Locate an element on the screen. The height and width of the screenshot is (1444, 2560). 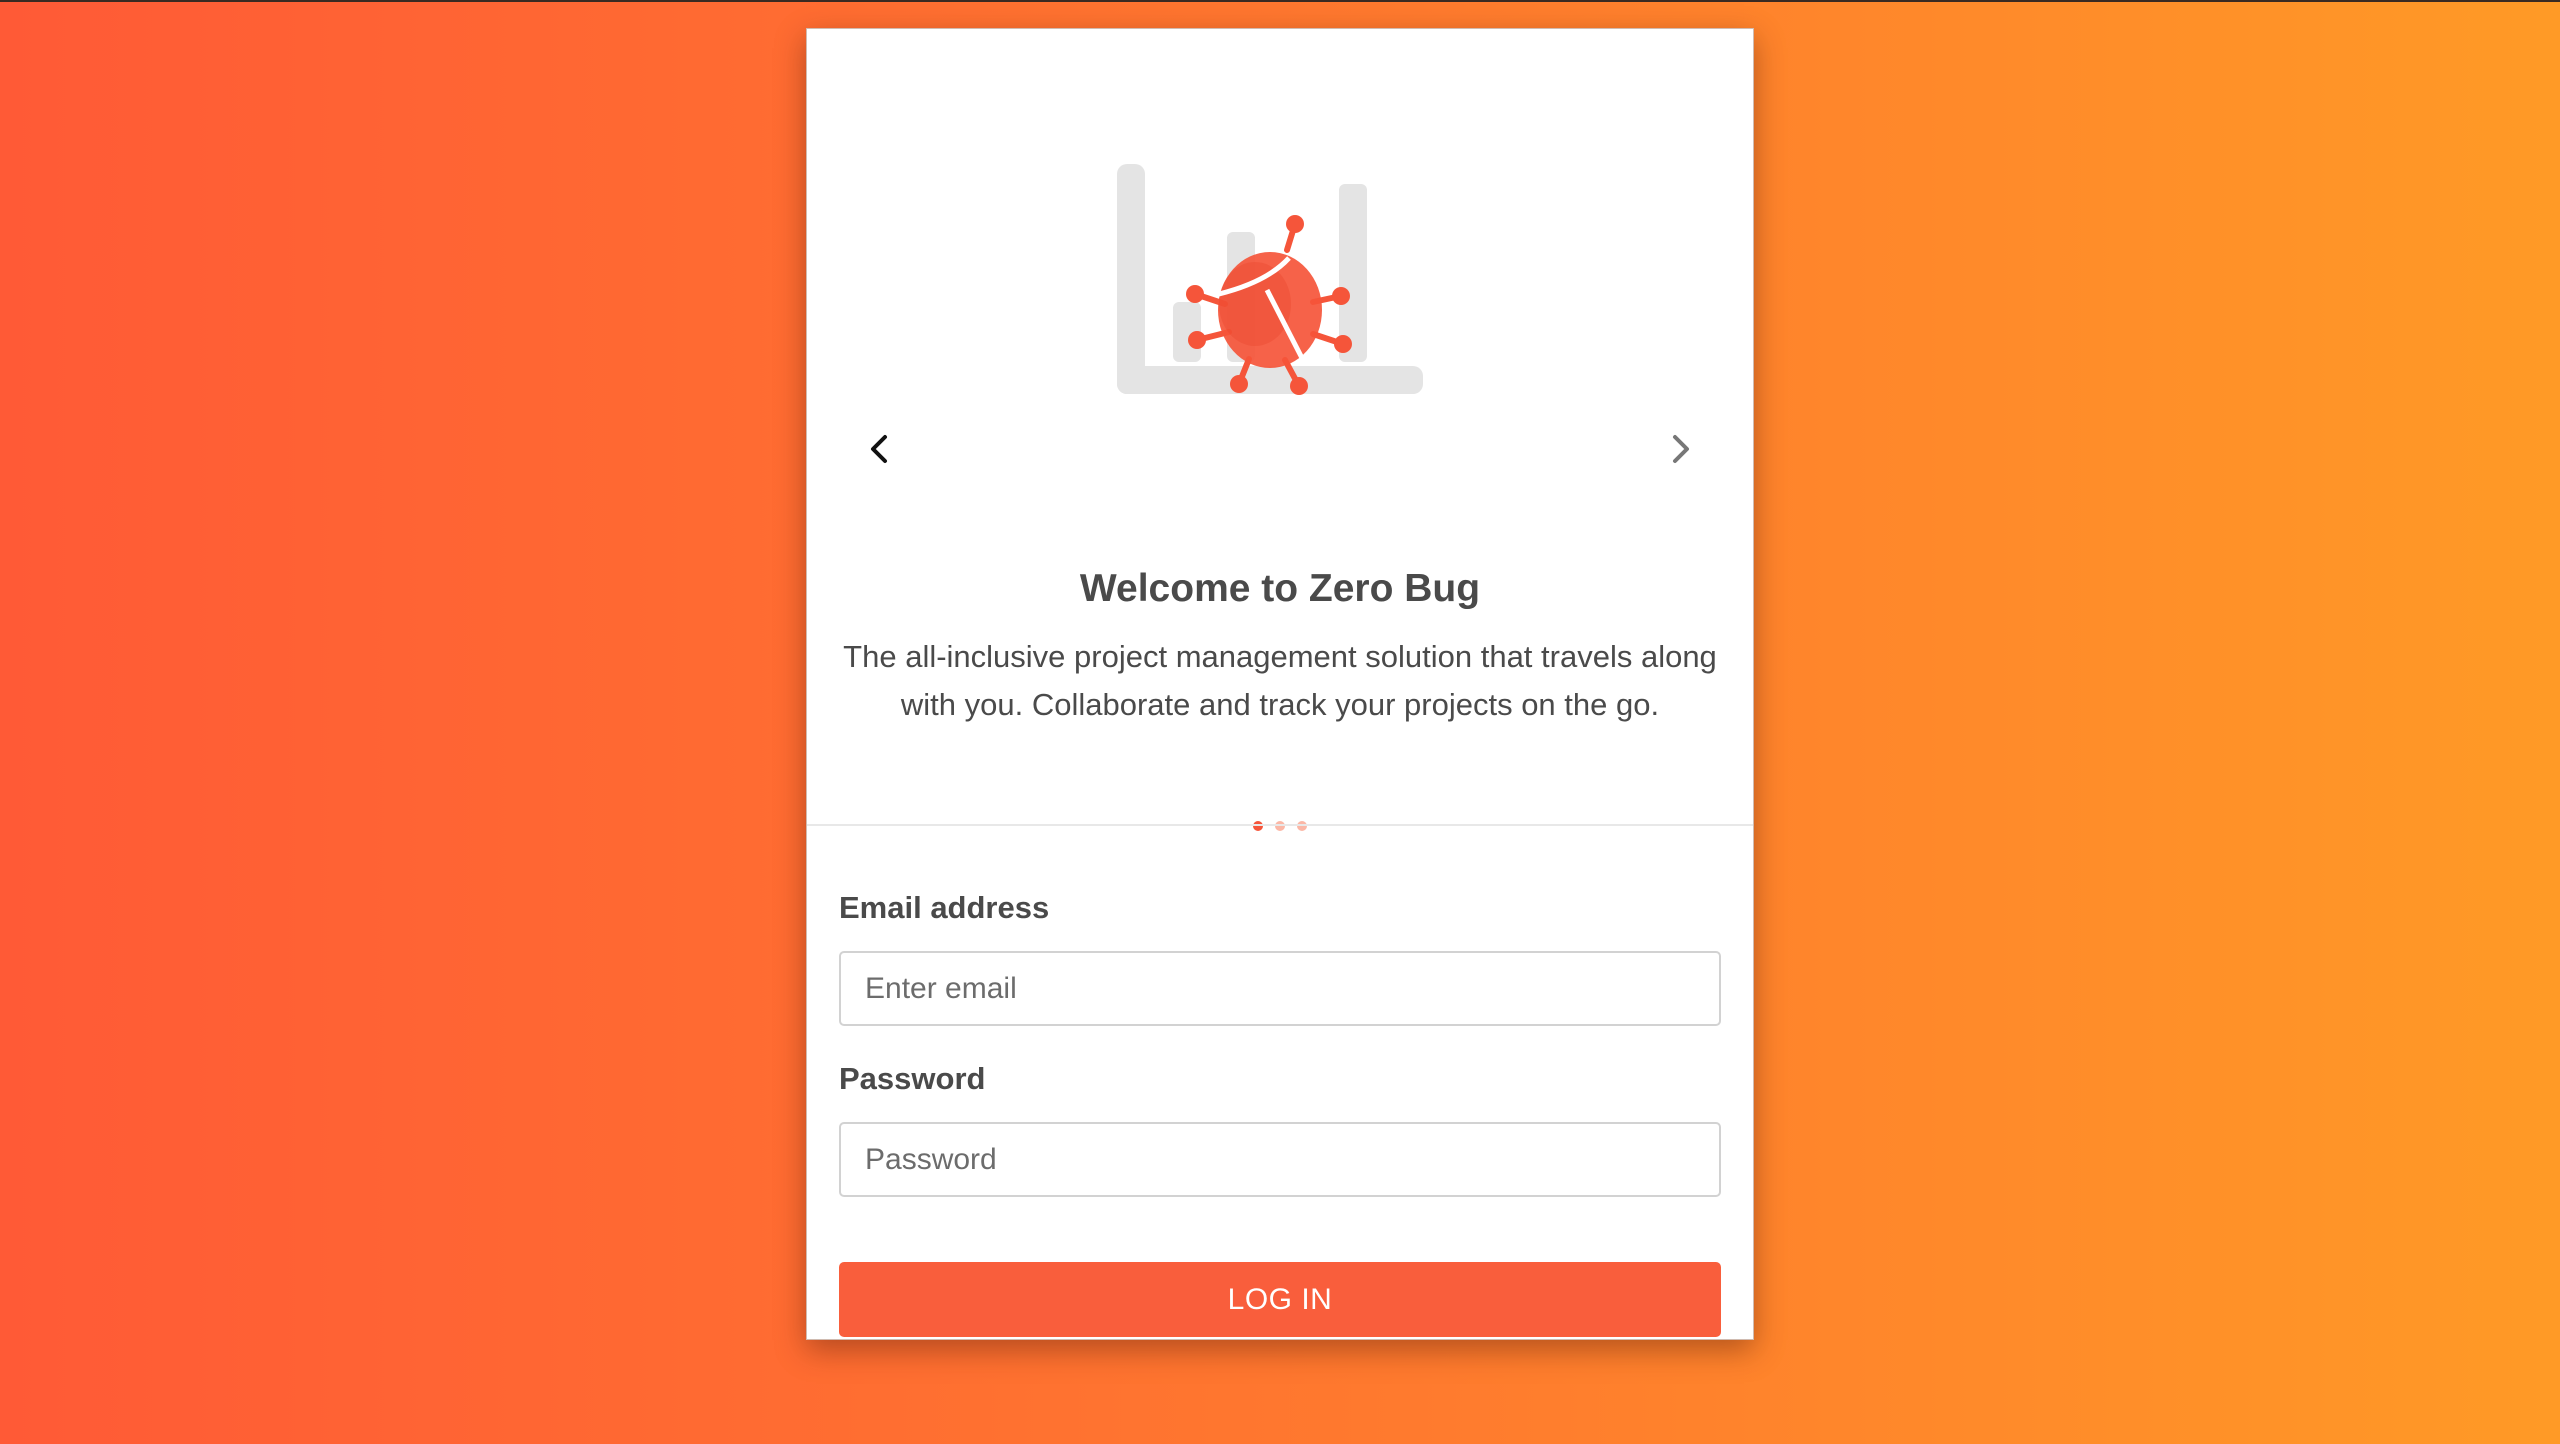
carousel-indicators is located at coordinates (1280, 826).